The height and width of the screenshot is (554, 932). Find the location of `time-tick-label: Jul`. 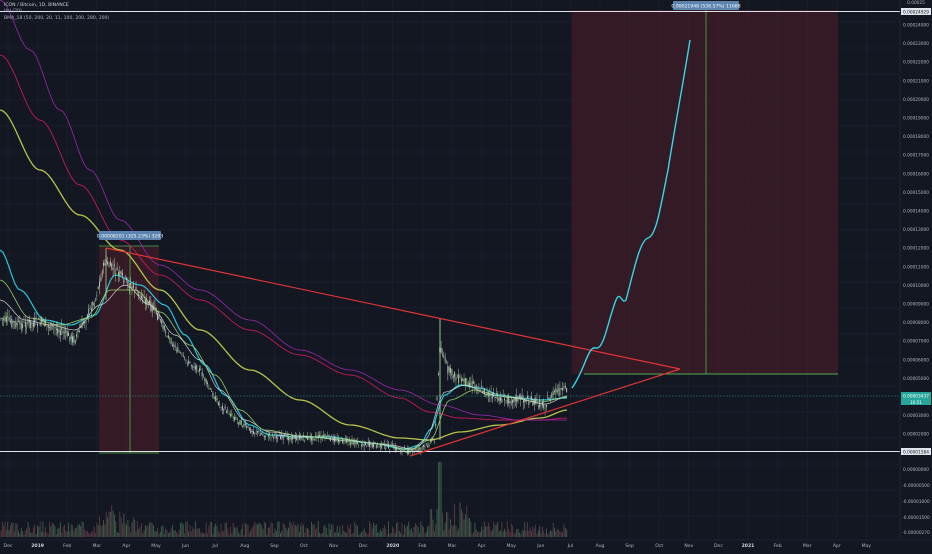

time-tick-label: Jul is located at coordinates (570, 546).